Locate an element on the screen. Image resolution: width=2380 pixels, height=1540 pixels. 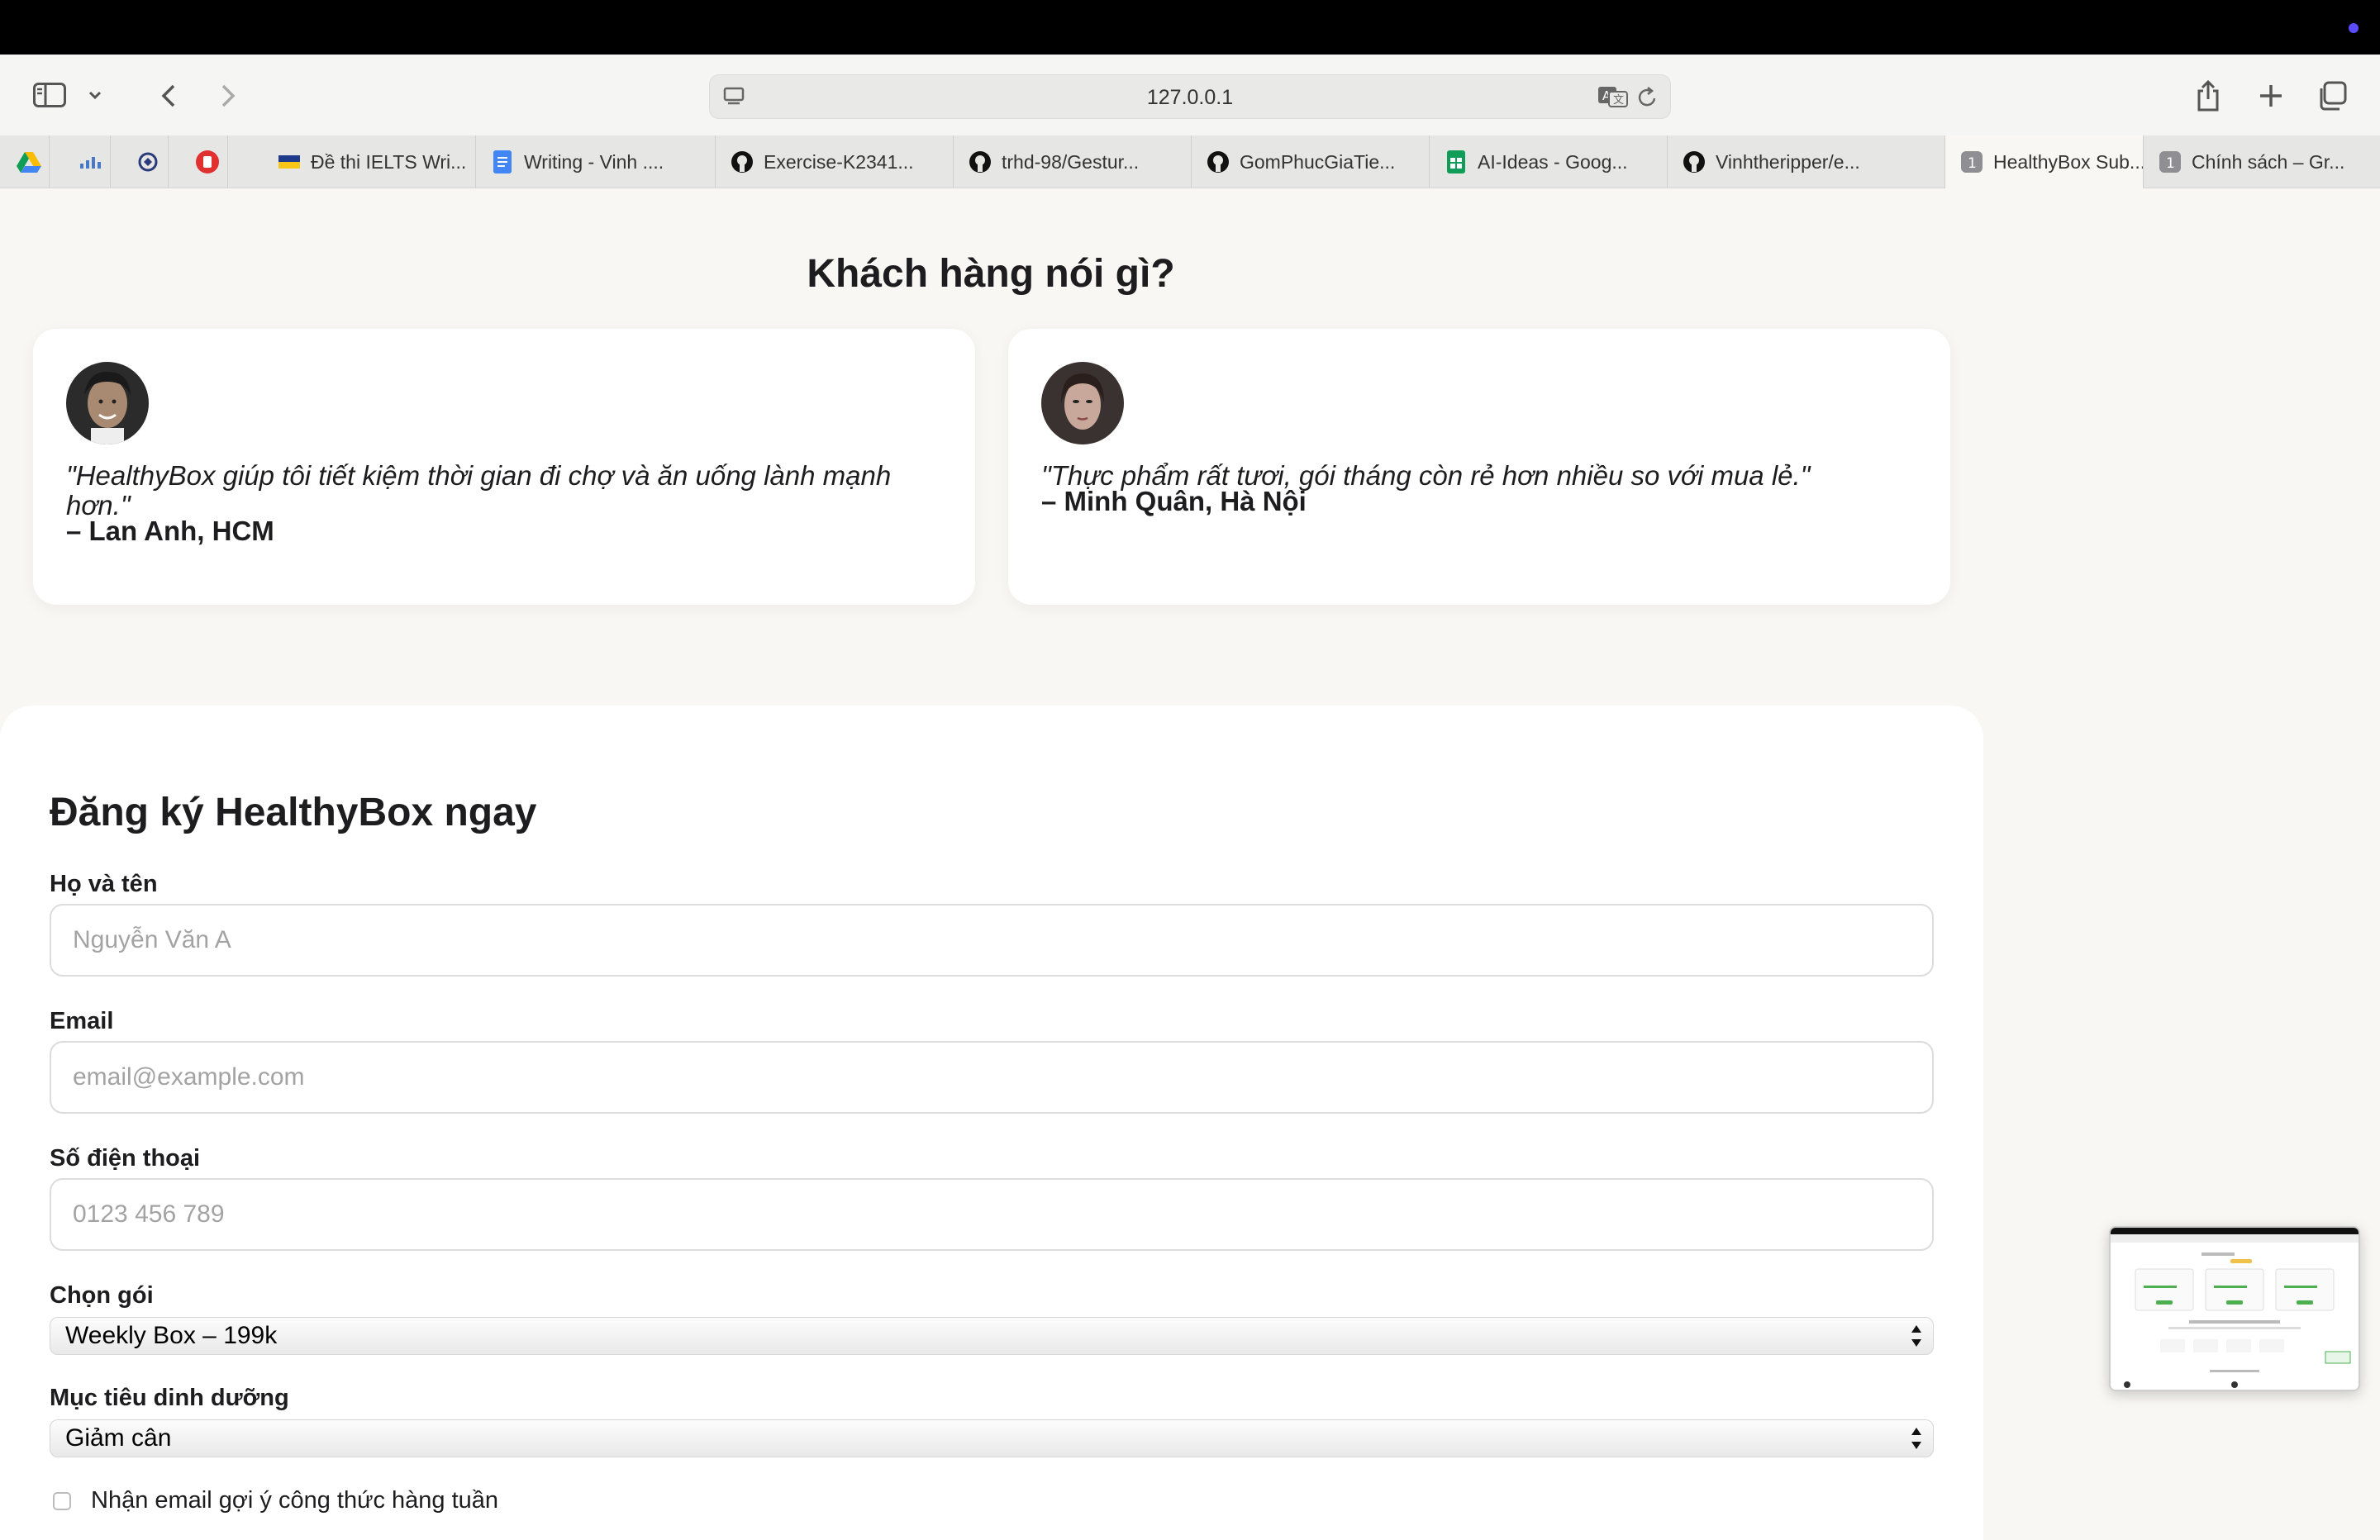
docs-icon is located at coordinates (502, 161).